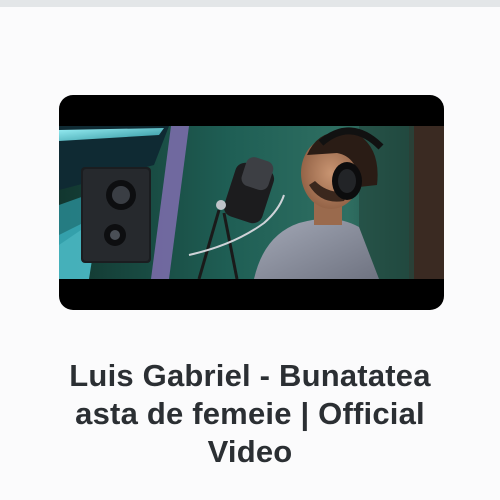 The width and height of the screenshot is (500, 500). What do you see at coordinates (250, 451) in the screenshot?
I see `video-title-line-3: Video` at bounding box center [250, 451].